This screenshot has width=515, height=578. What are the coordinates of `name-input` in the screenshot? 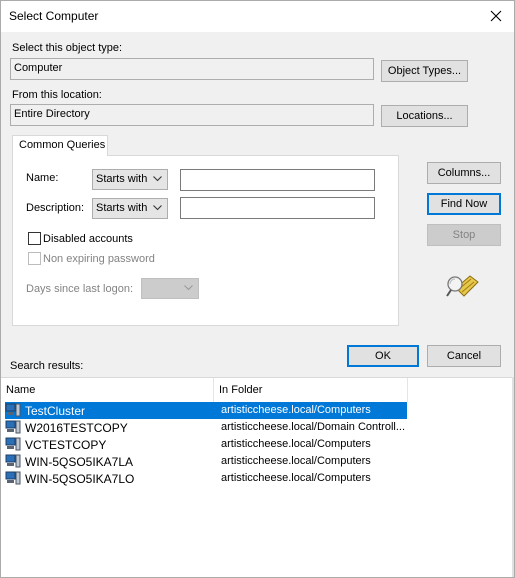 It's located at (277, 180).